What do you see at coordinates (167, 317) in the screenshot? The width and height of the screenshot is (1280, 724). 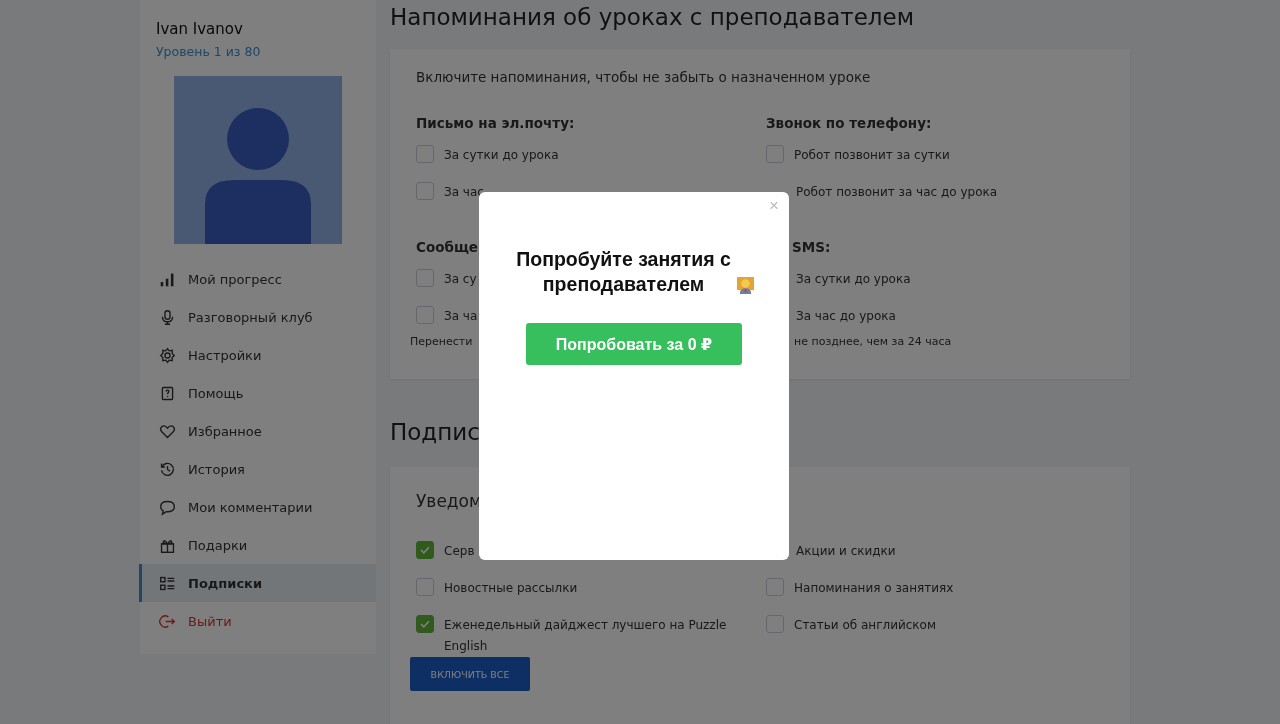 I see `microphone-icon` at bounding box center [167, 317].